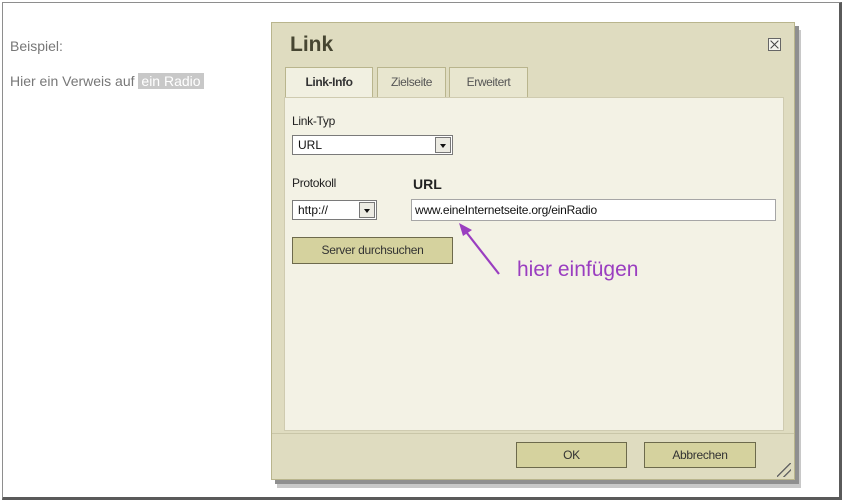  What do you see at coordinates (488, 82) in the screenshot?
I see `tab-erweitert: Erweitert` at bounding box center [488, 82].